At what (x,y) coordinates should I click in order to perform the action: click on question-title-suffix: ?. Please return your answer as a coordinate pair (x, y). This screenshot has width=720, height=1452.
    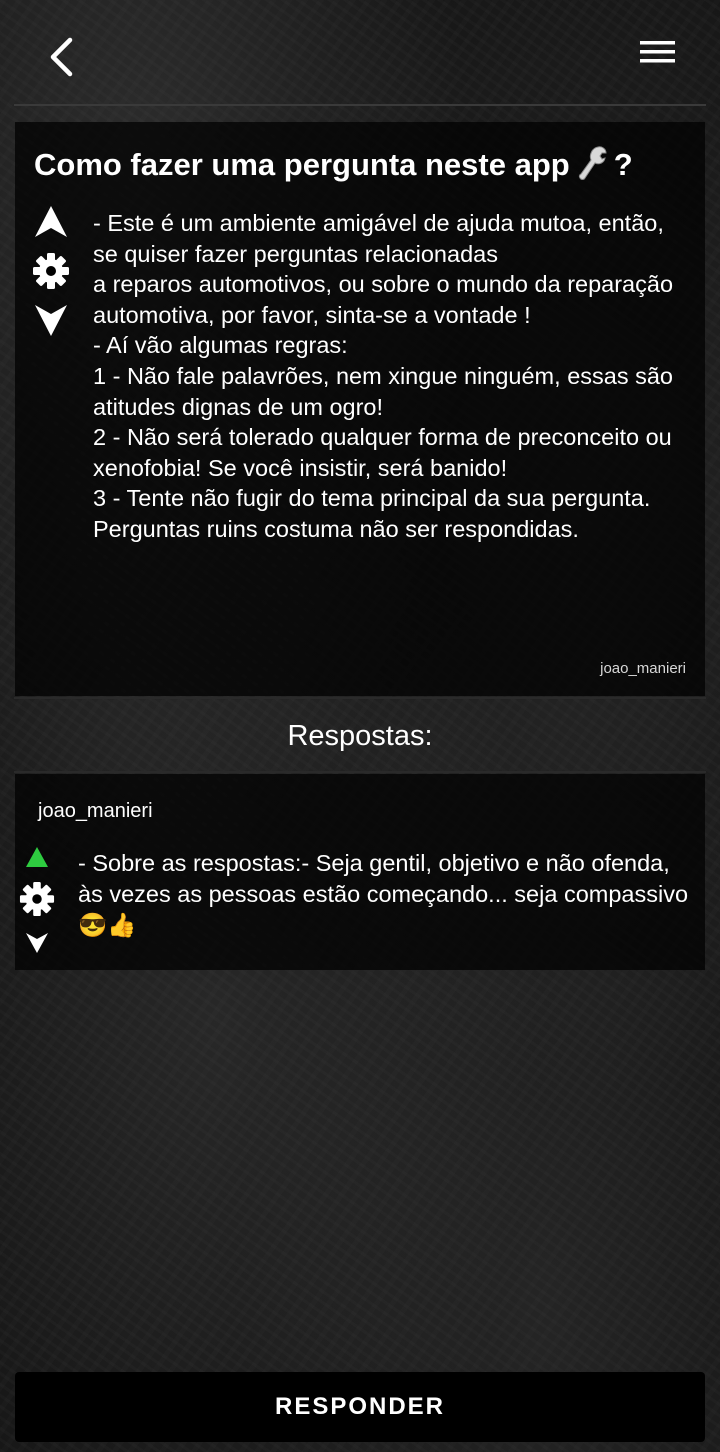
    Looking at the image, I should click on (623, 164).